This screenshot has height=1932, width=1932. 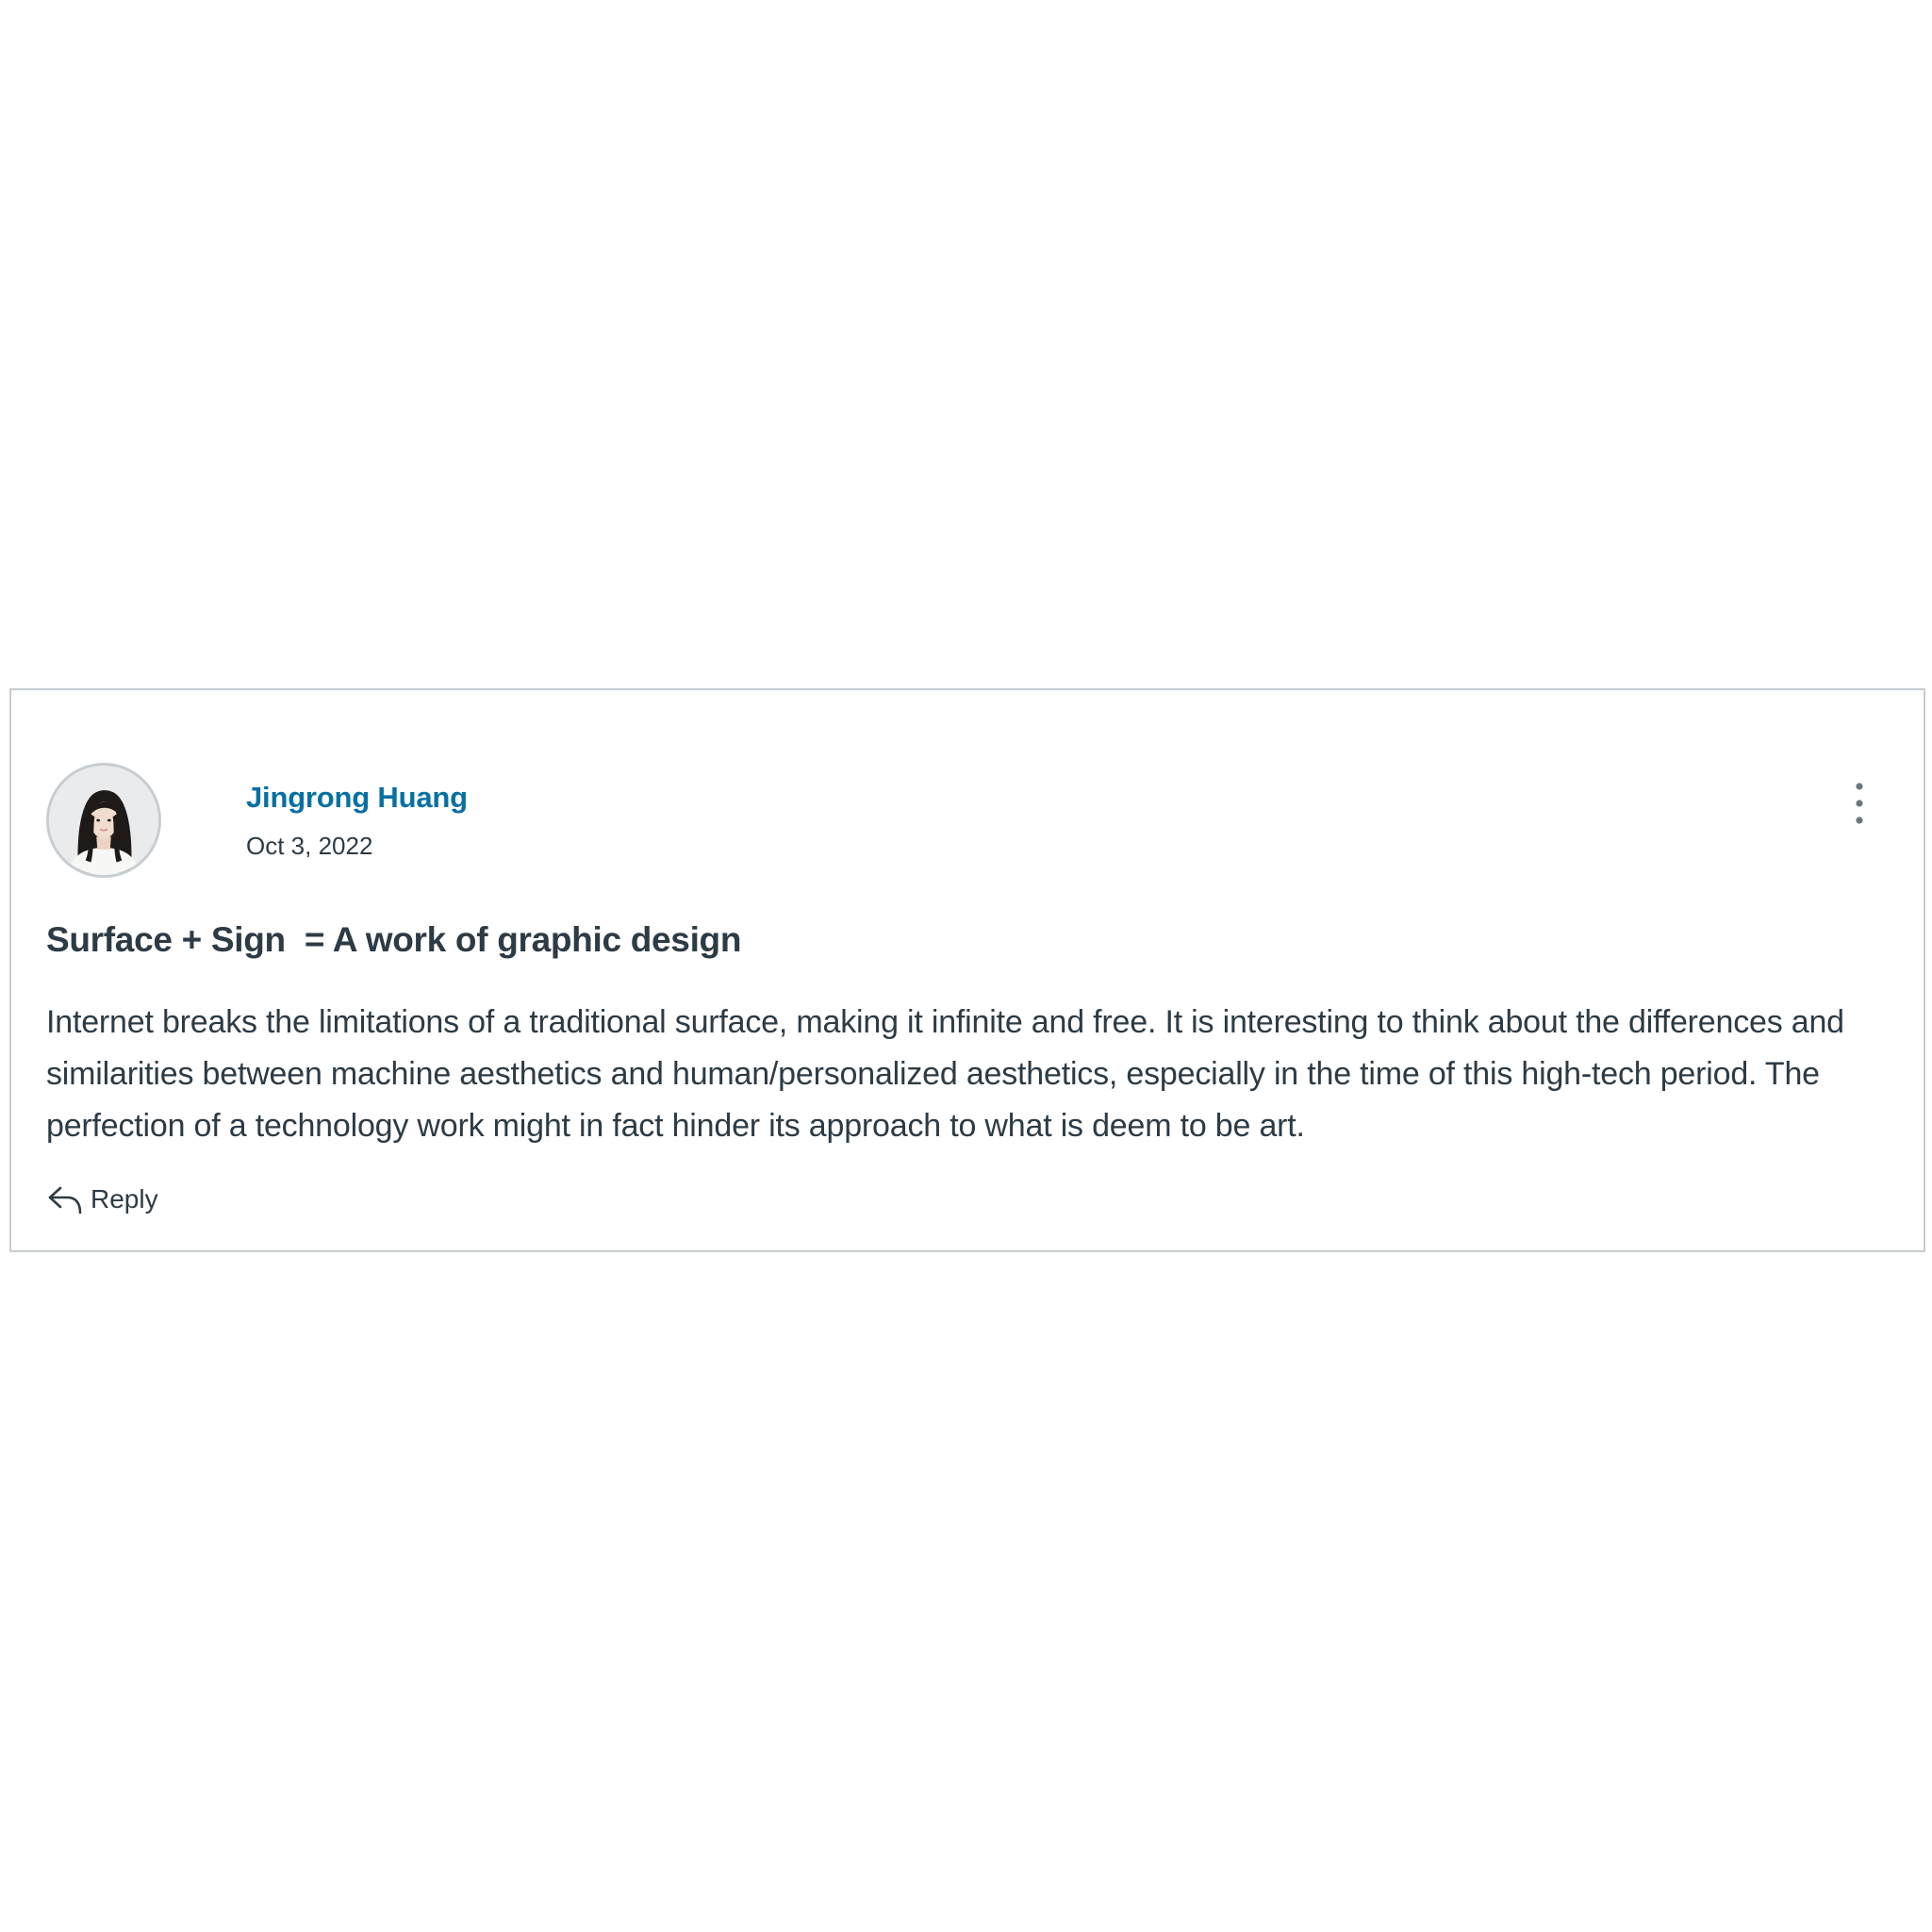 I want to click on author-name-link: Jingrong Huang, so click(x=357, y=798).